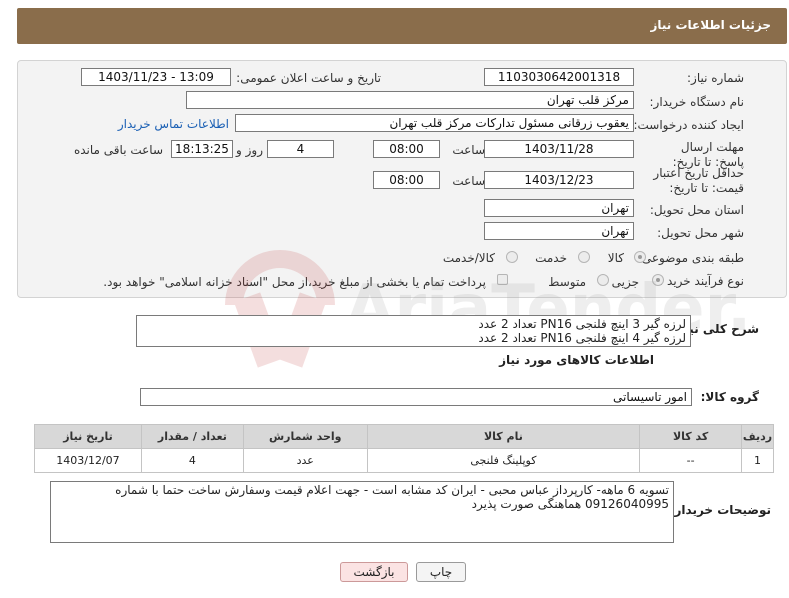 The width and height of the screenshot is (789, 598). Describe the element at coordinates (729, 397) in the screenshot. I see `goods-group-label: گروه کالا:` at that location.